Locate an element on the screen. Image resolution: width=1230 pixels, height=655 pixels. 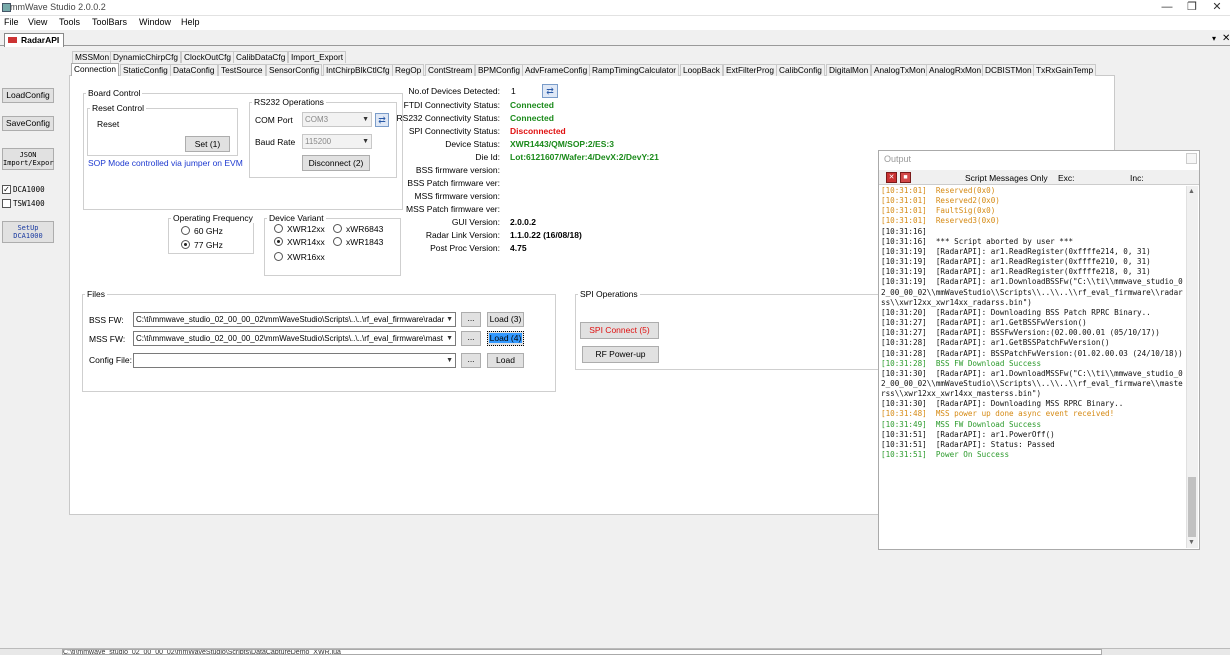
gui-version-label: GUI Version: is located at coordinates (475, 222).